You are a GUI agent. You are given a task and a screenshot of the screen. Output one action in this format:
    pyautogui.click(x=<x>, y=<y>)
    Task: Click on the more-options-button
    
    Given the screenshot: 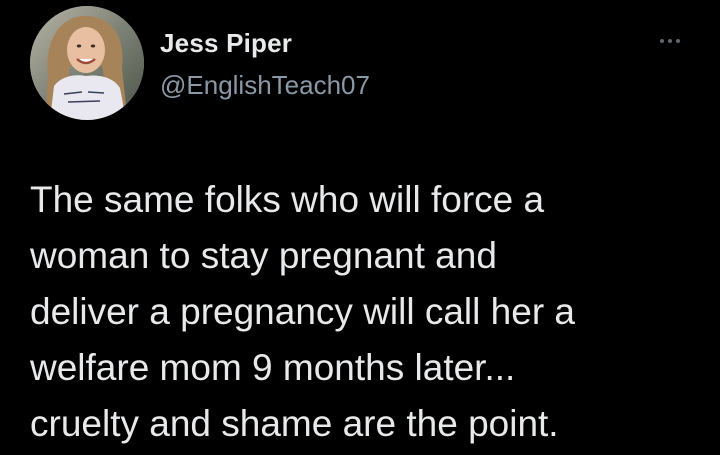 What is the action you would take?
    pyautogui.click(x=670, y=40)
    